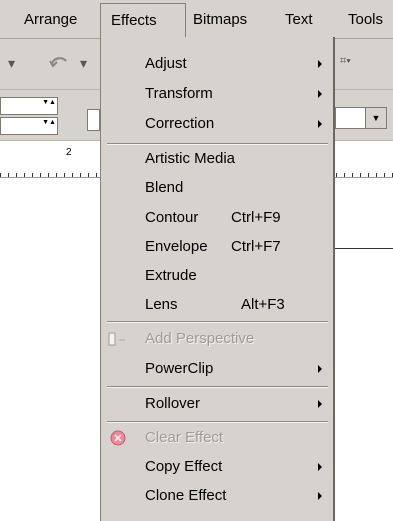 The height and width of the screenshot is (521, 393). I want to click on menu-item-shortcut: Alt+F3, so click(263, 304).